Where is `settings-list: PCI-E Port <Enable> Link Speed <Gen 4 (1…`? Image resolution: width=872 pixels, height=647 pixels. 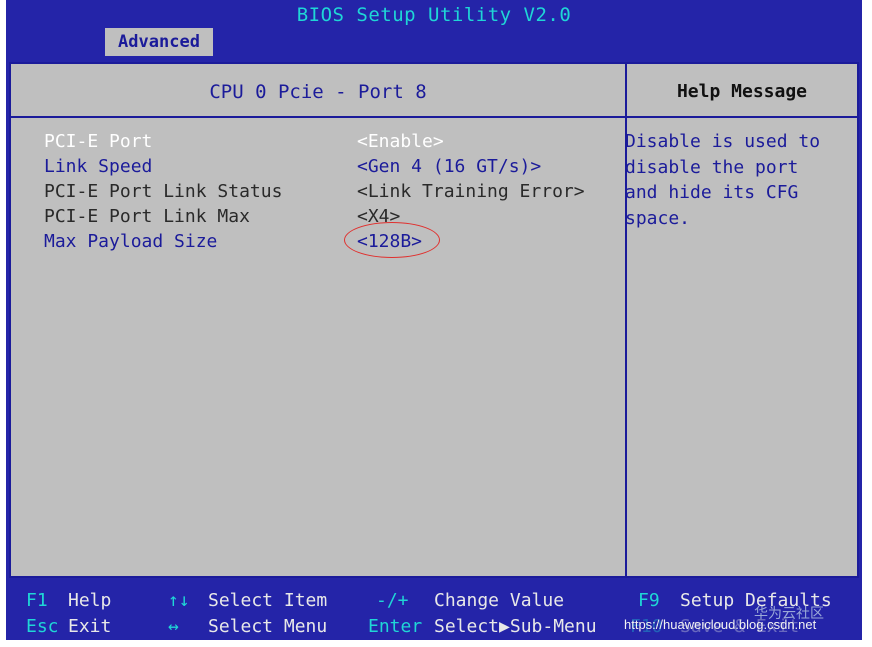 settings-list: PCI-E Port <Enable> Link Speed <Gen 4 (1… is located at coordinates (324, 193).